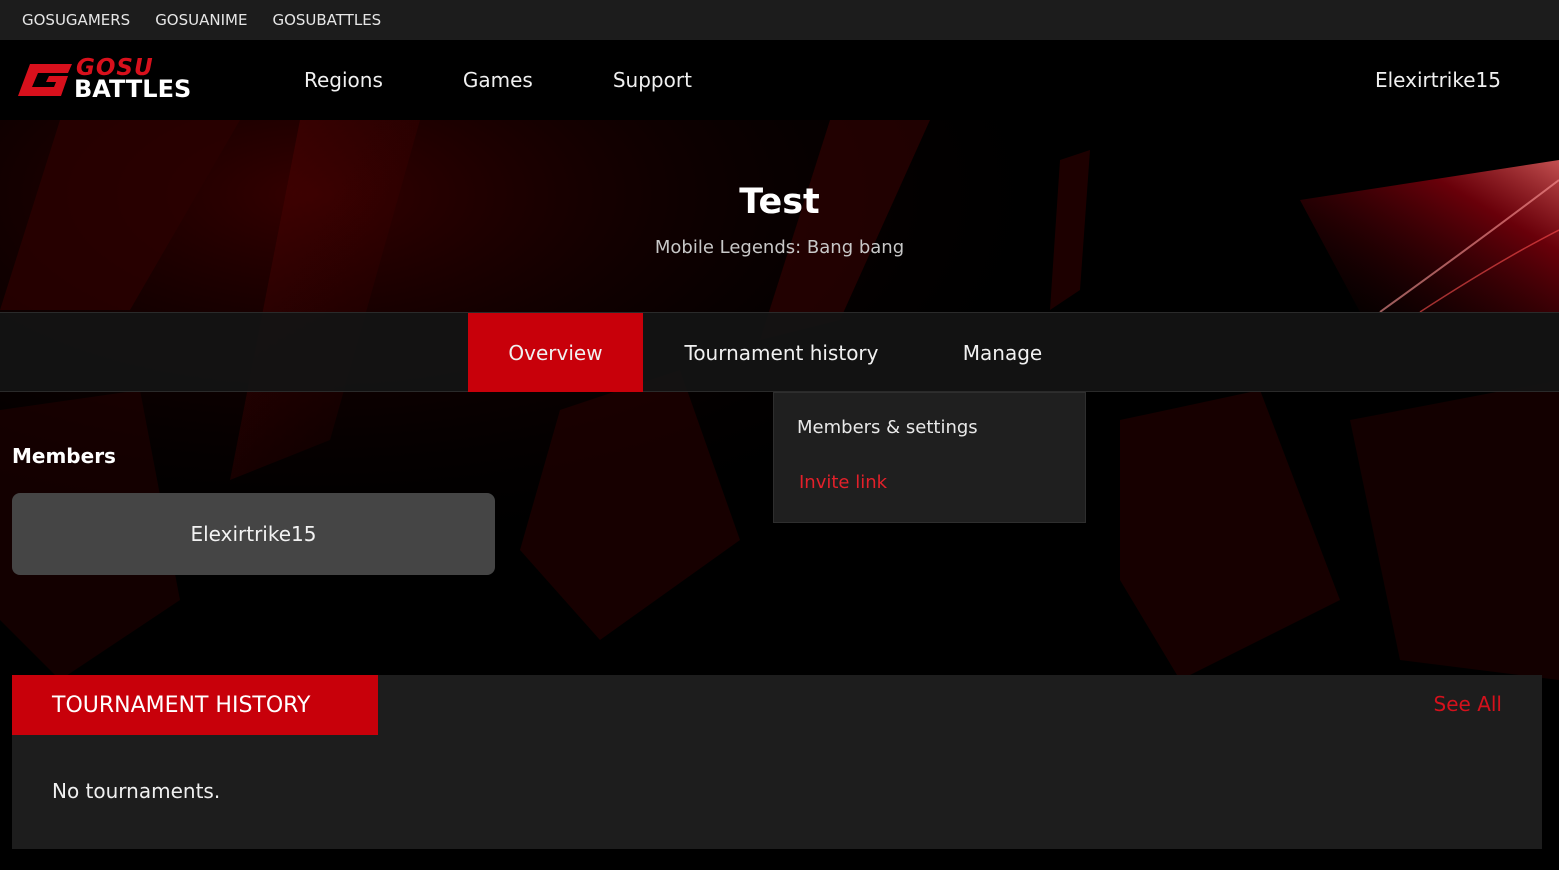 This screenshot has height=870, width=1559. I want to click on gosu-g-icon, so click(45, 80).